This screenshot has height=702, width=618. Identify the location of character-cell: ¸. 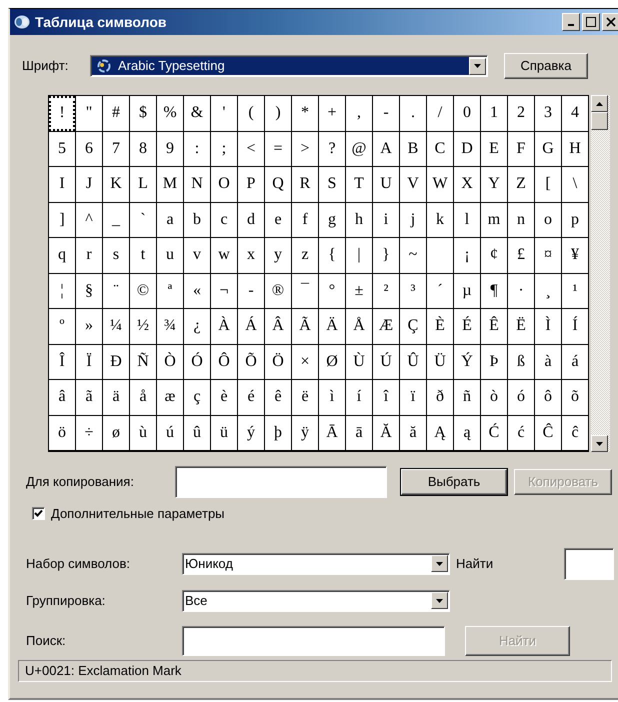
(548, 291).